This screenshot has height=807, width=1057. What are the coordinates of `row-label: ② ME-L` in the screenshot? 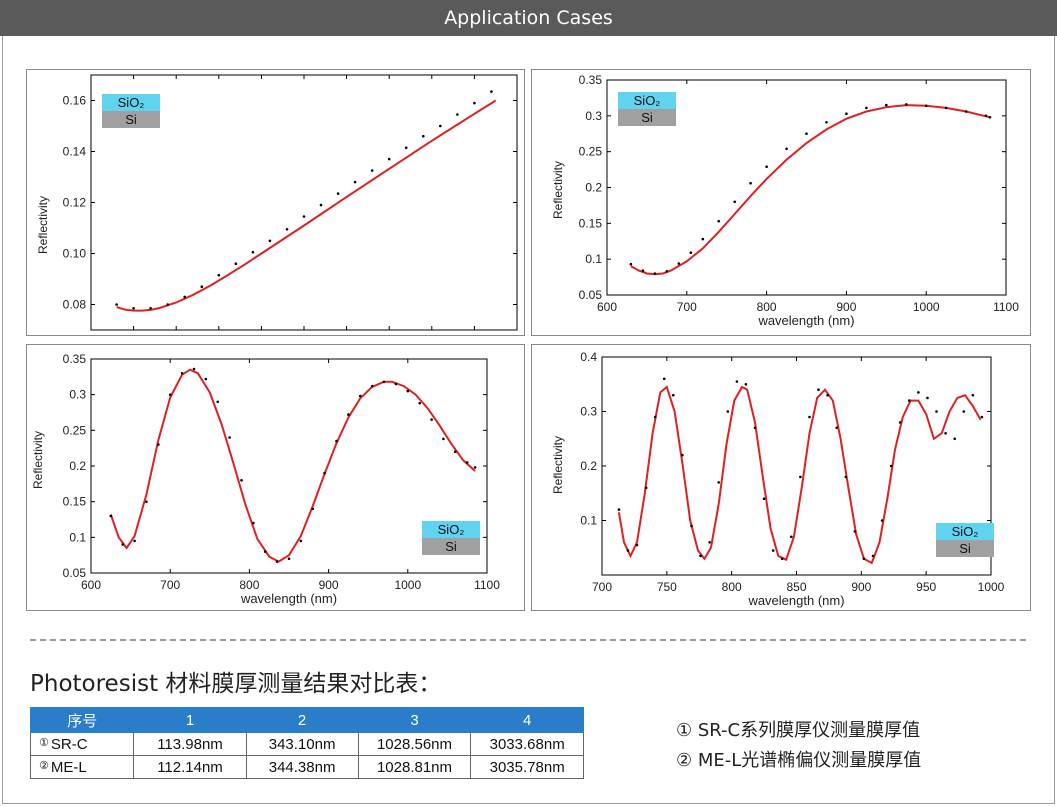 It's located at (82, 767).